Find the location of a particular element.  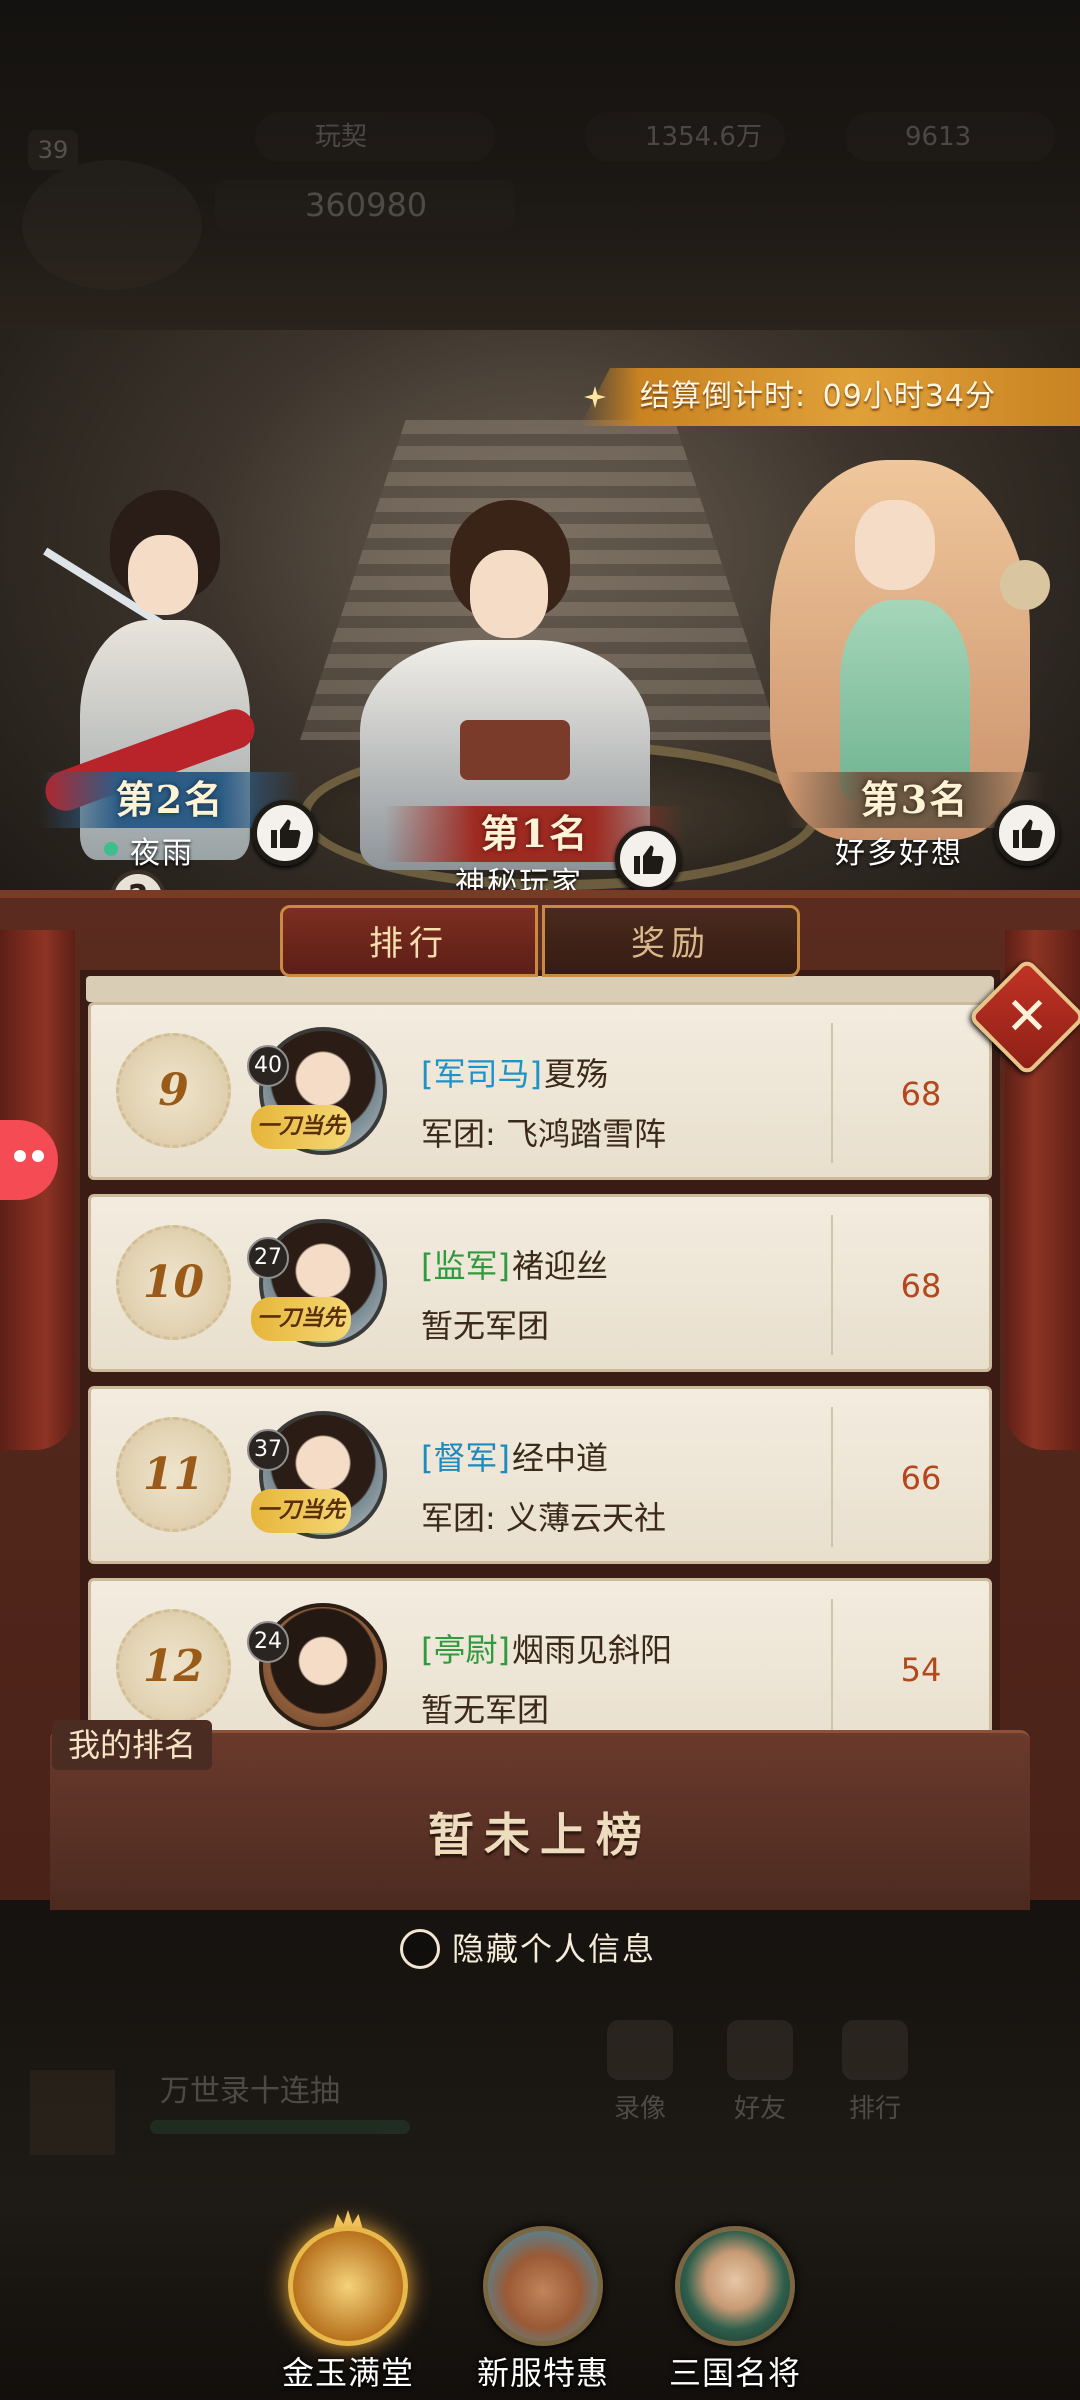

dimmed-lower-app: 万世录十连抽 录像 好友 排行 is located at coordinates (540, 2080).